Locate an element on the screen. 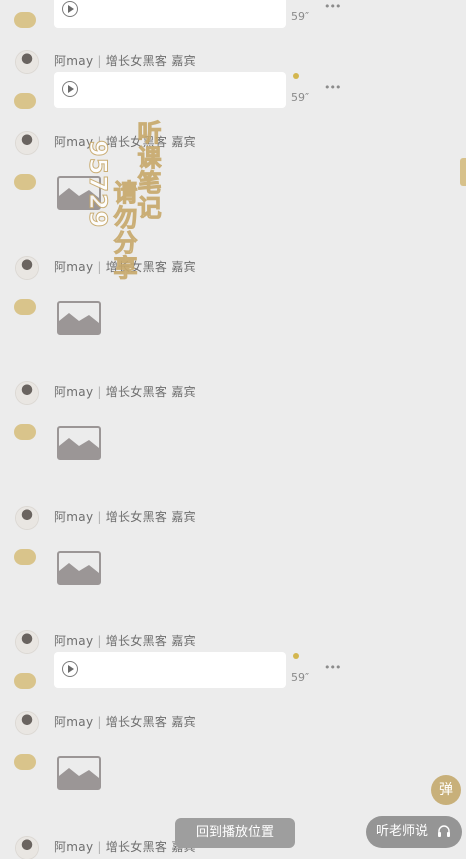 This screenshot has height=859, width=466. headphones-icon is located at coordinates (444, 831).